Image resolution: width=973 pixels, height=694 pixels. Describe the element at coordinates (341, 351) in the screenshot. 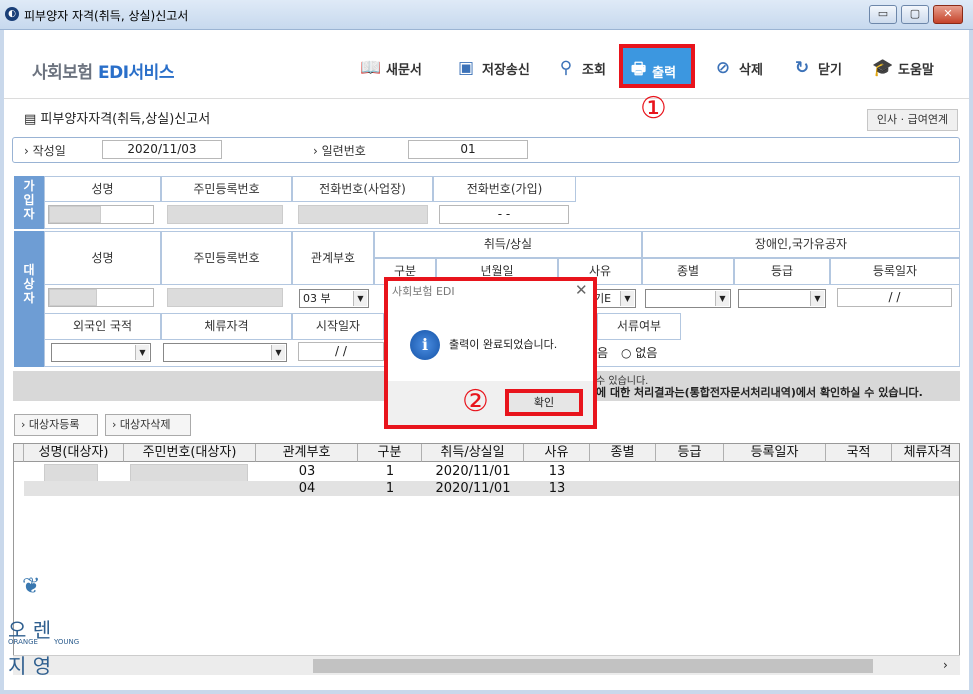

I see `start-date-field: / /` at that location.